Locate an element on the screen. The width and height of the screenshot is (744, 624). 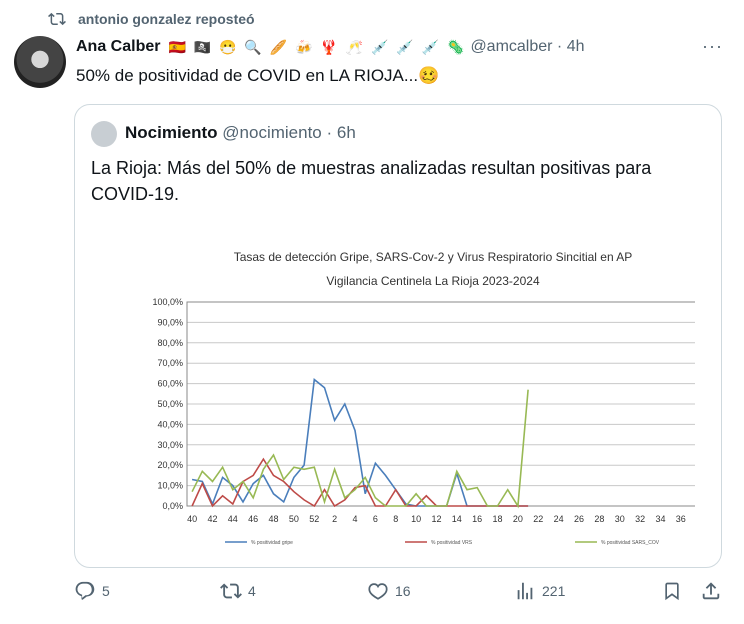
like-count: 16 is located at coordinates (403, 591).